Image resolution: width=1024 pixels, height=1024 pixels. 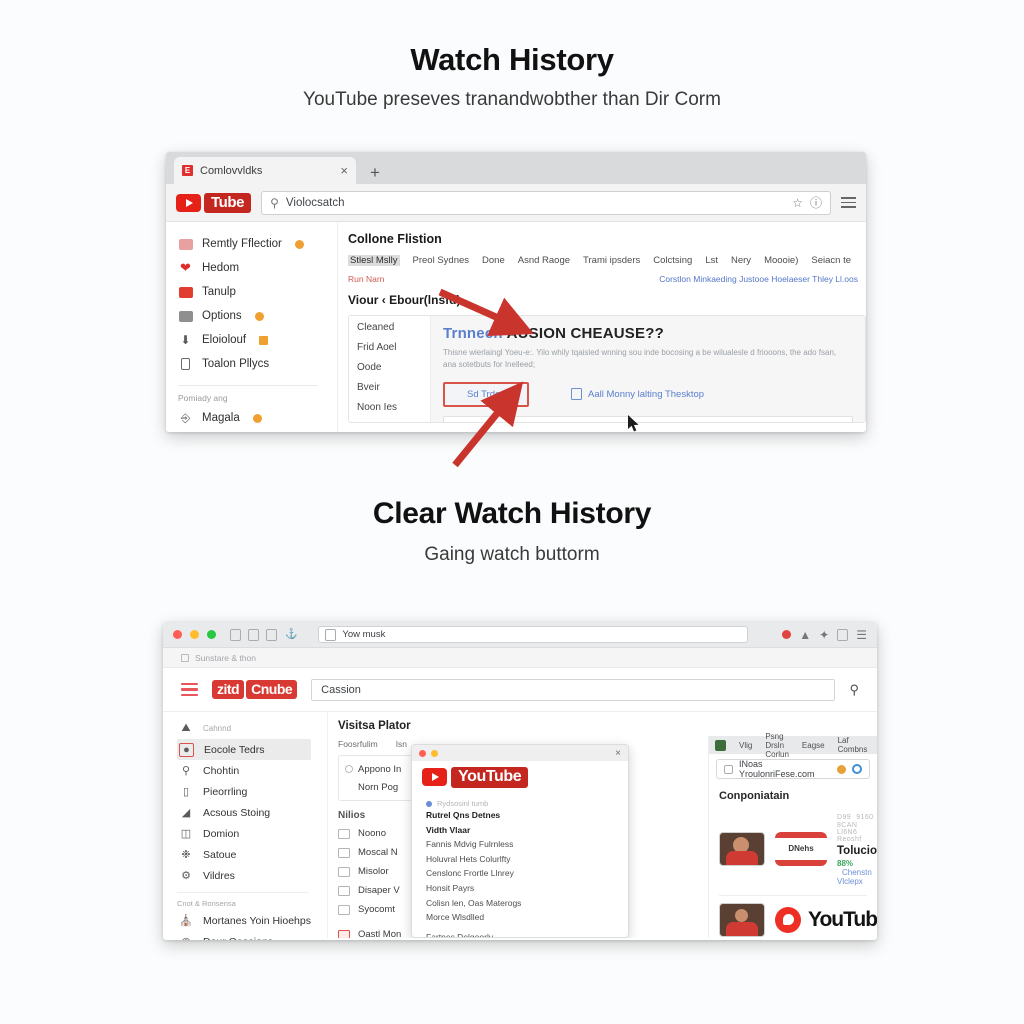 What do you see at coordinates (793, 916) in the screenshot?
I see `promo-row: YouTube Tolole` at bounding box center [793, 916].